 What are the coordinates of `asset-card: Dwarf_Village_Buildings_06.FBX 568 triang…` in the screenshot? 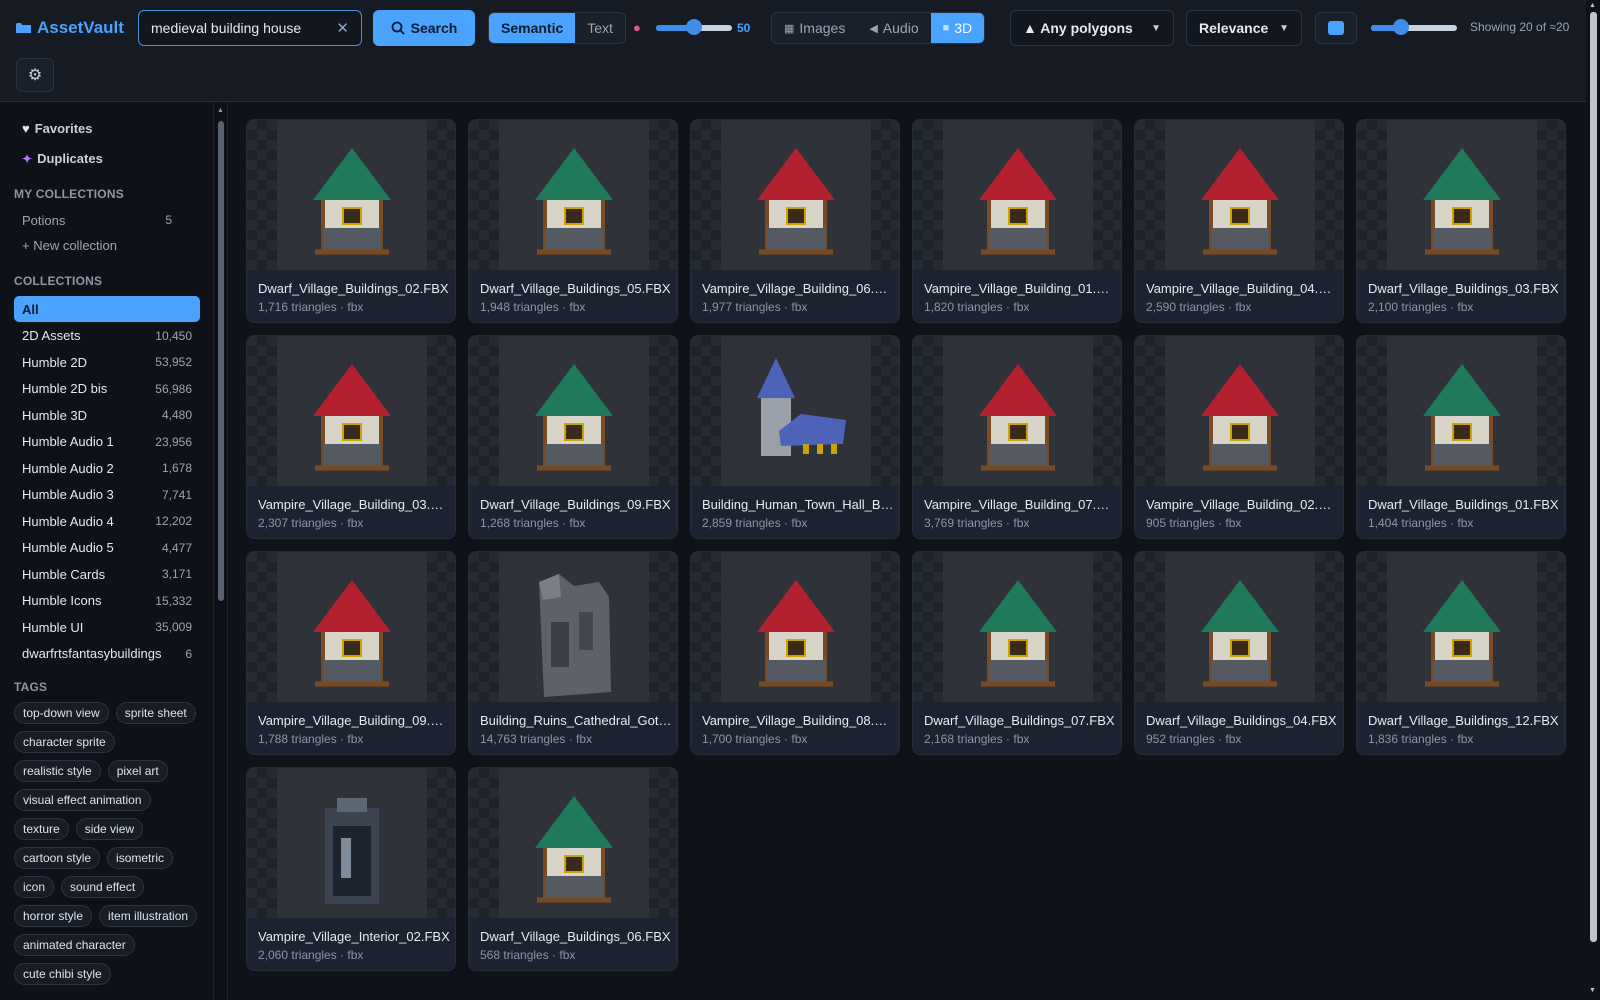 It's located at (573, 869).